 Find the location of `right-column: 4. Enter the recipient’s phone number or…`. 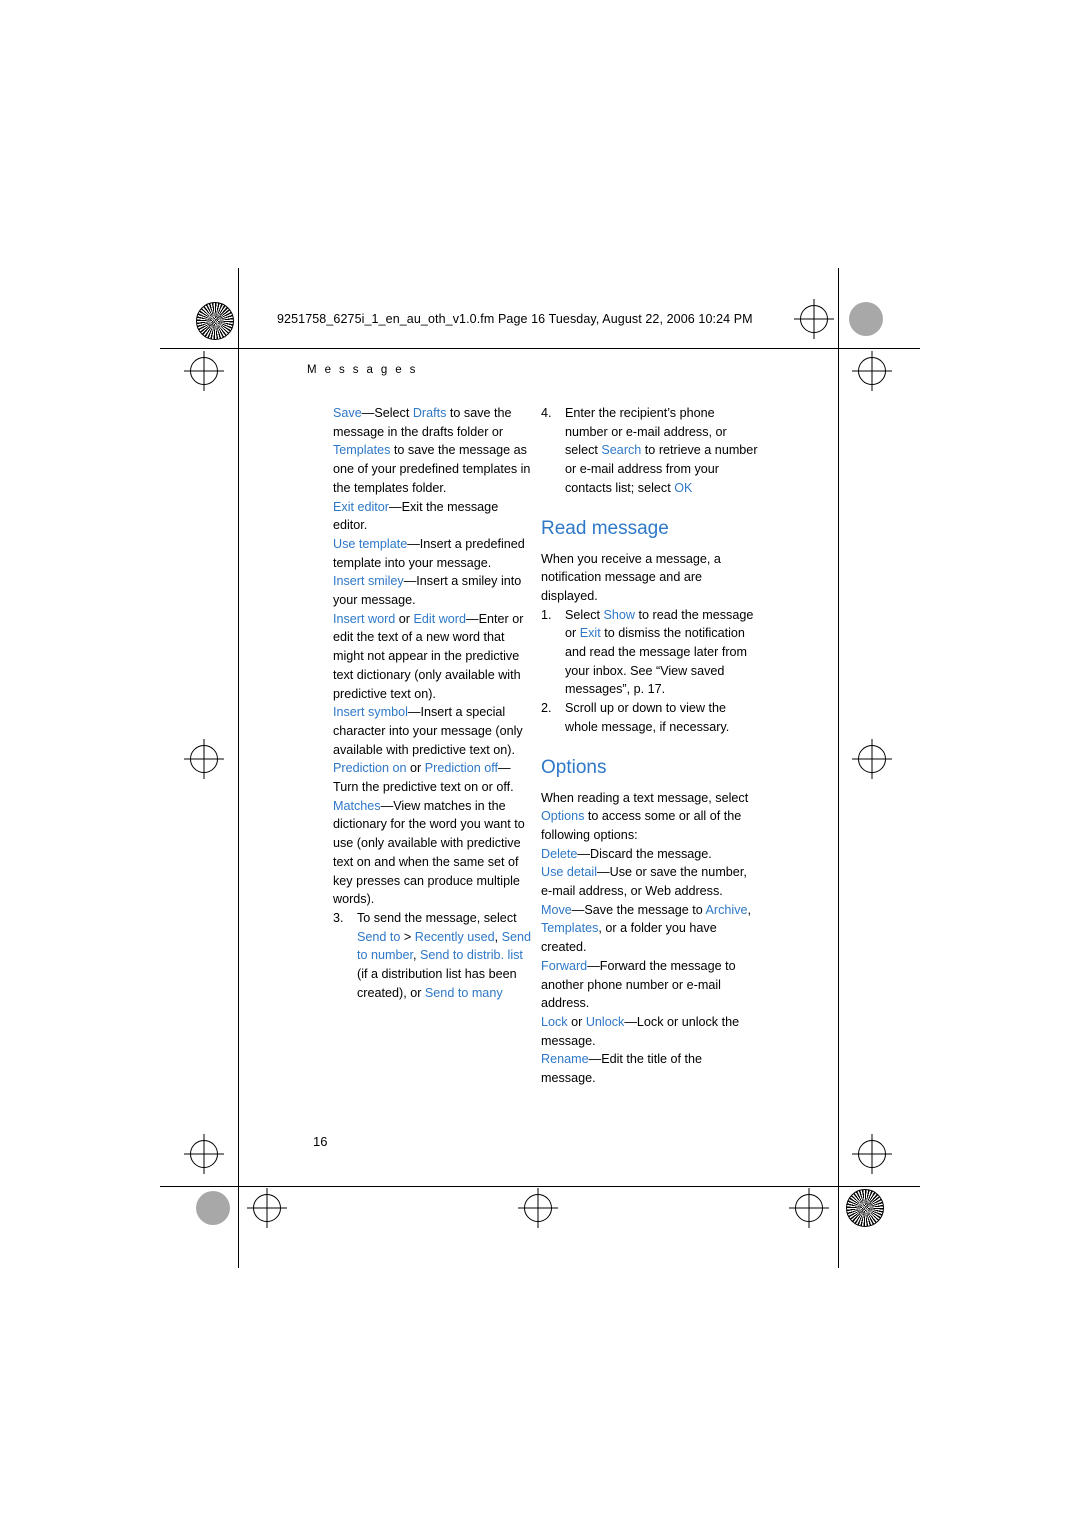

right-column: 4. Enter the recipient’s phone number or… is located at coordinates (650, 746).